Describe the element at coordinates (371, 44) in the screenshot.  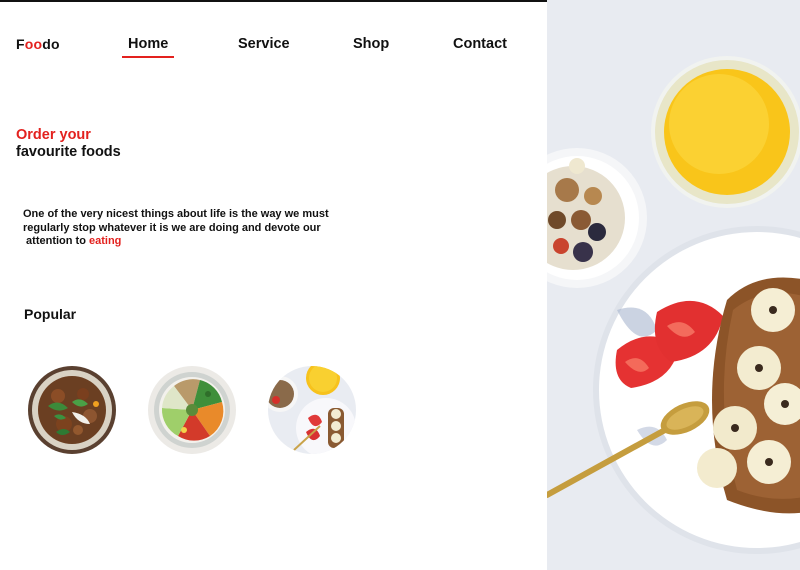
I see `nav-shop: Shop` at that location.